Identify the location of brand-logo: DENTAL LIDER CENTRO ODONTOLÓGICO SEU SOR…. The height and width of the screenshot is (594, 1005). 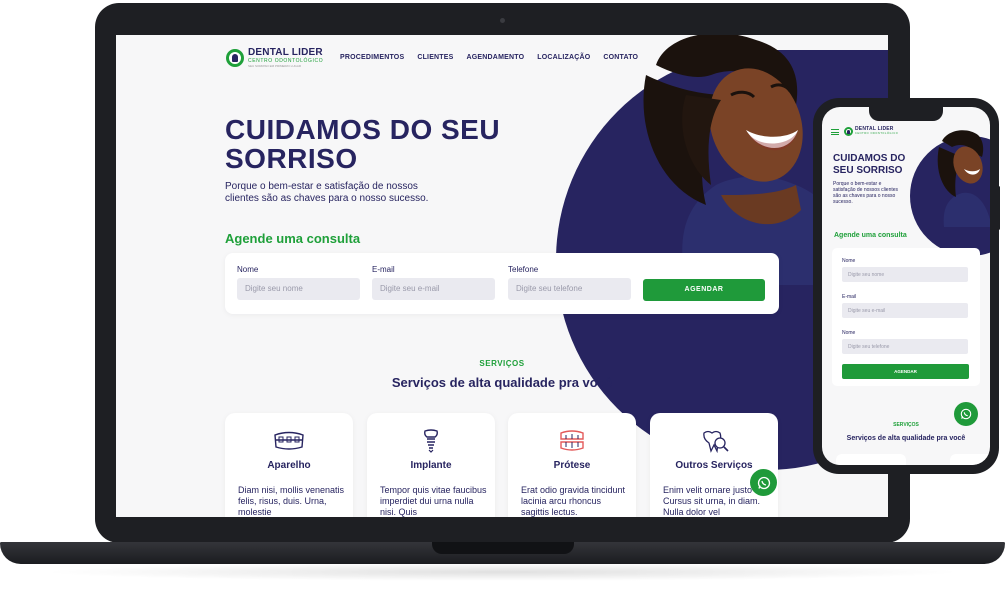
(274, 58).